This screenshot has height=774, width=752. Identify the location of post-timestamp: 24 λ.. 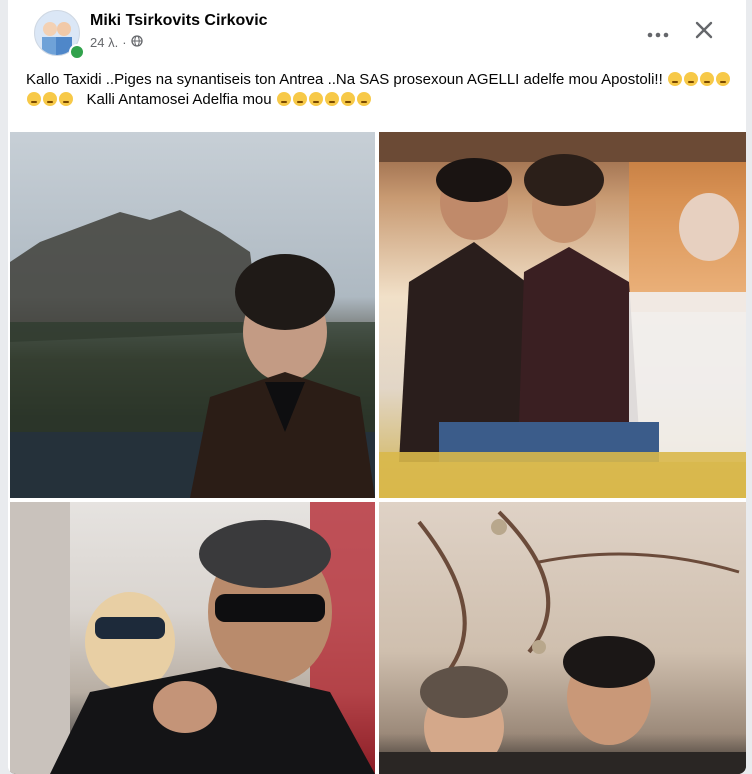
(104, 42).